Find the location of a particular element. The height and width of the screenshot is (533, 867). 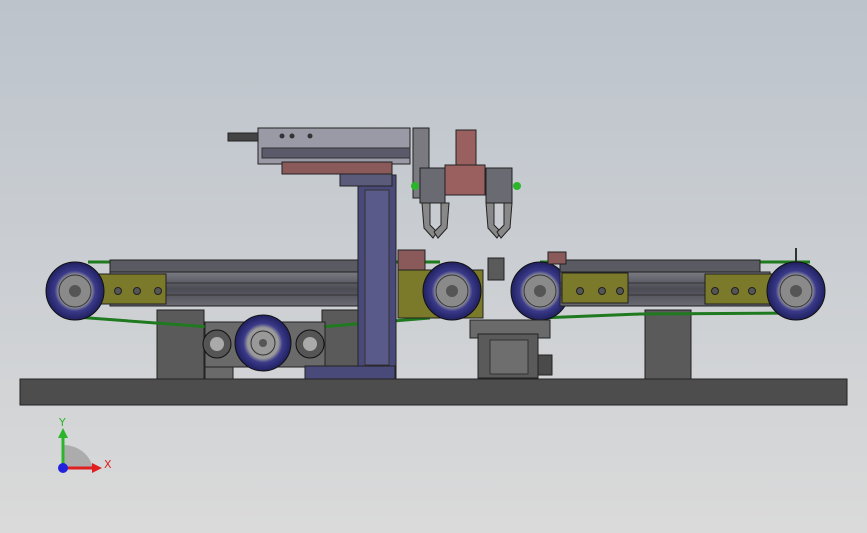

lower-drive-pulleys is located at coordinates (264, 343).